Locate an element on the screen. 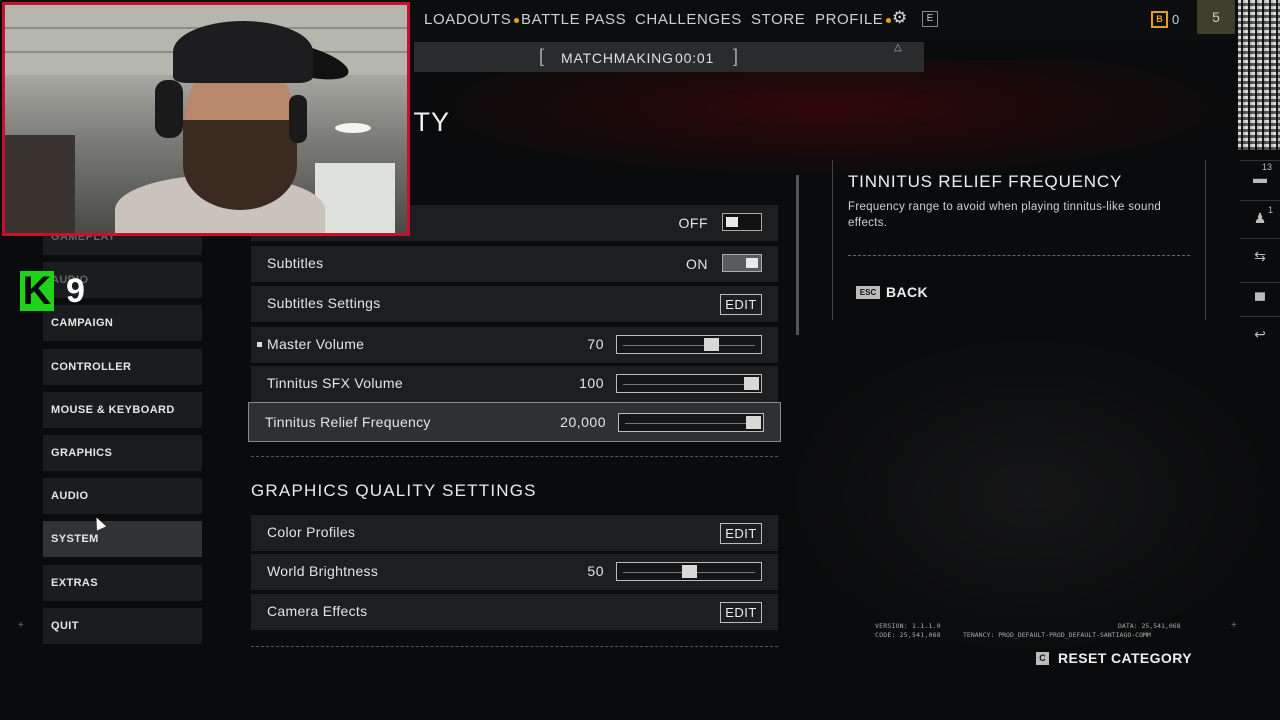  setting-row-subtitles-settings: Subtitles Settings EDIT is located at coordinates (514, 304).